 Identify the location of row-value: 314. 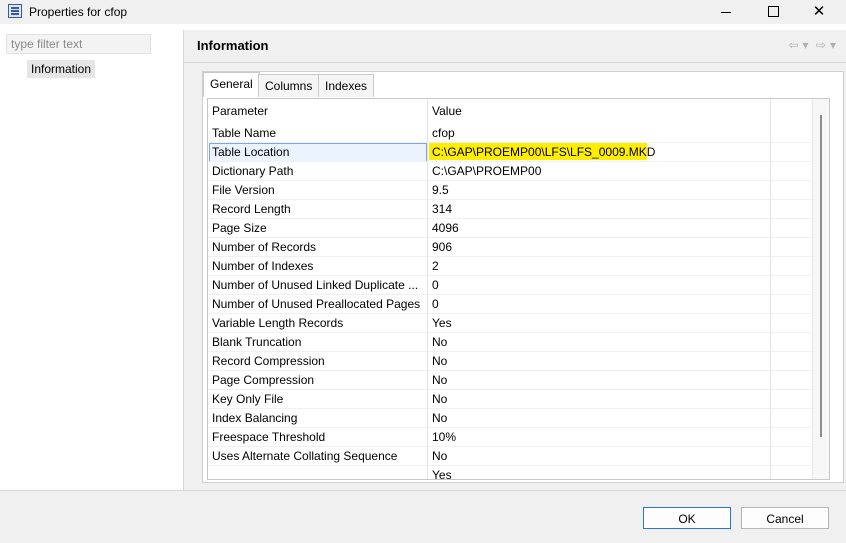
(442, 209).